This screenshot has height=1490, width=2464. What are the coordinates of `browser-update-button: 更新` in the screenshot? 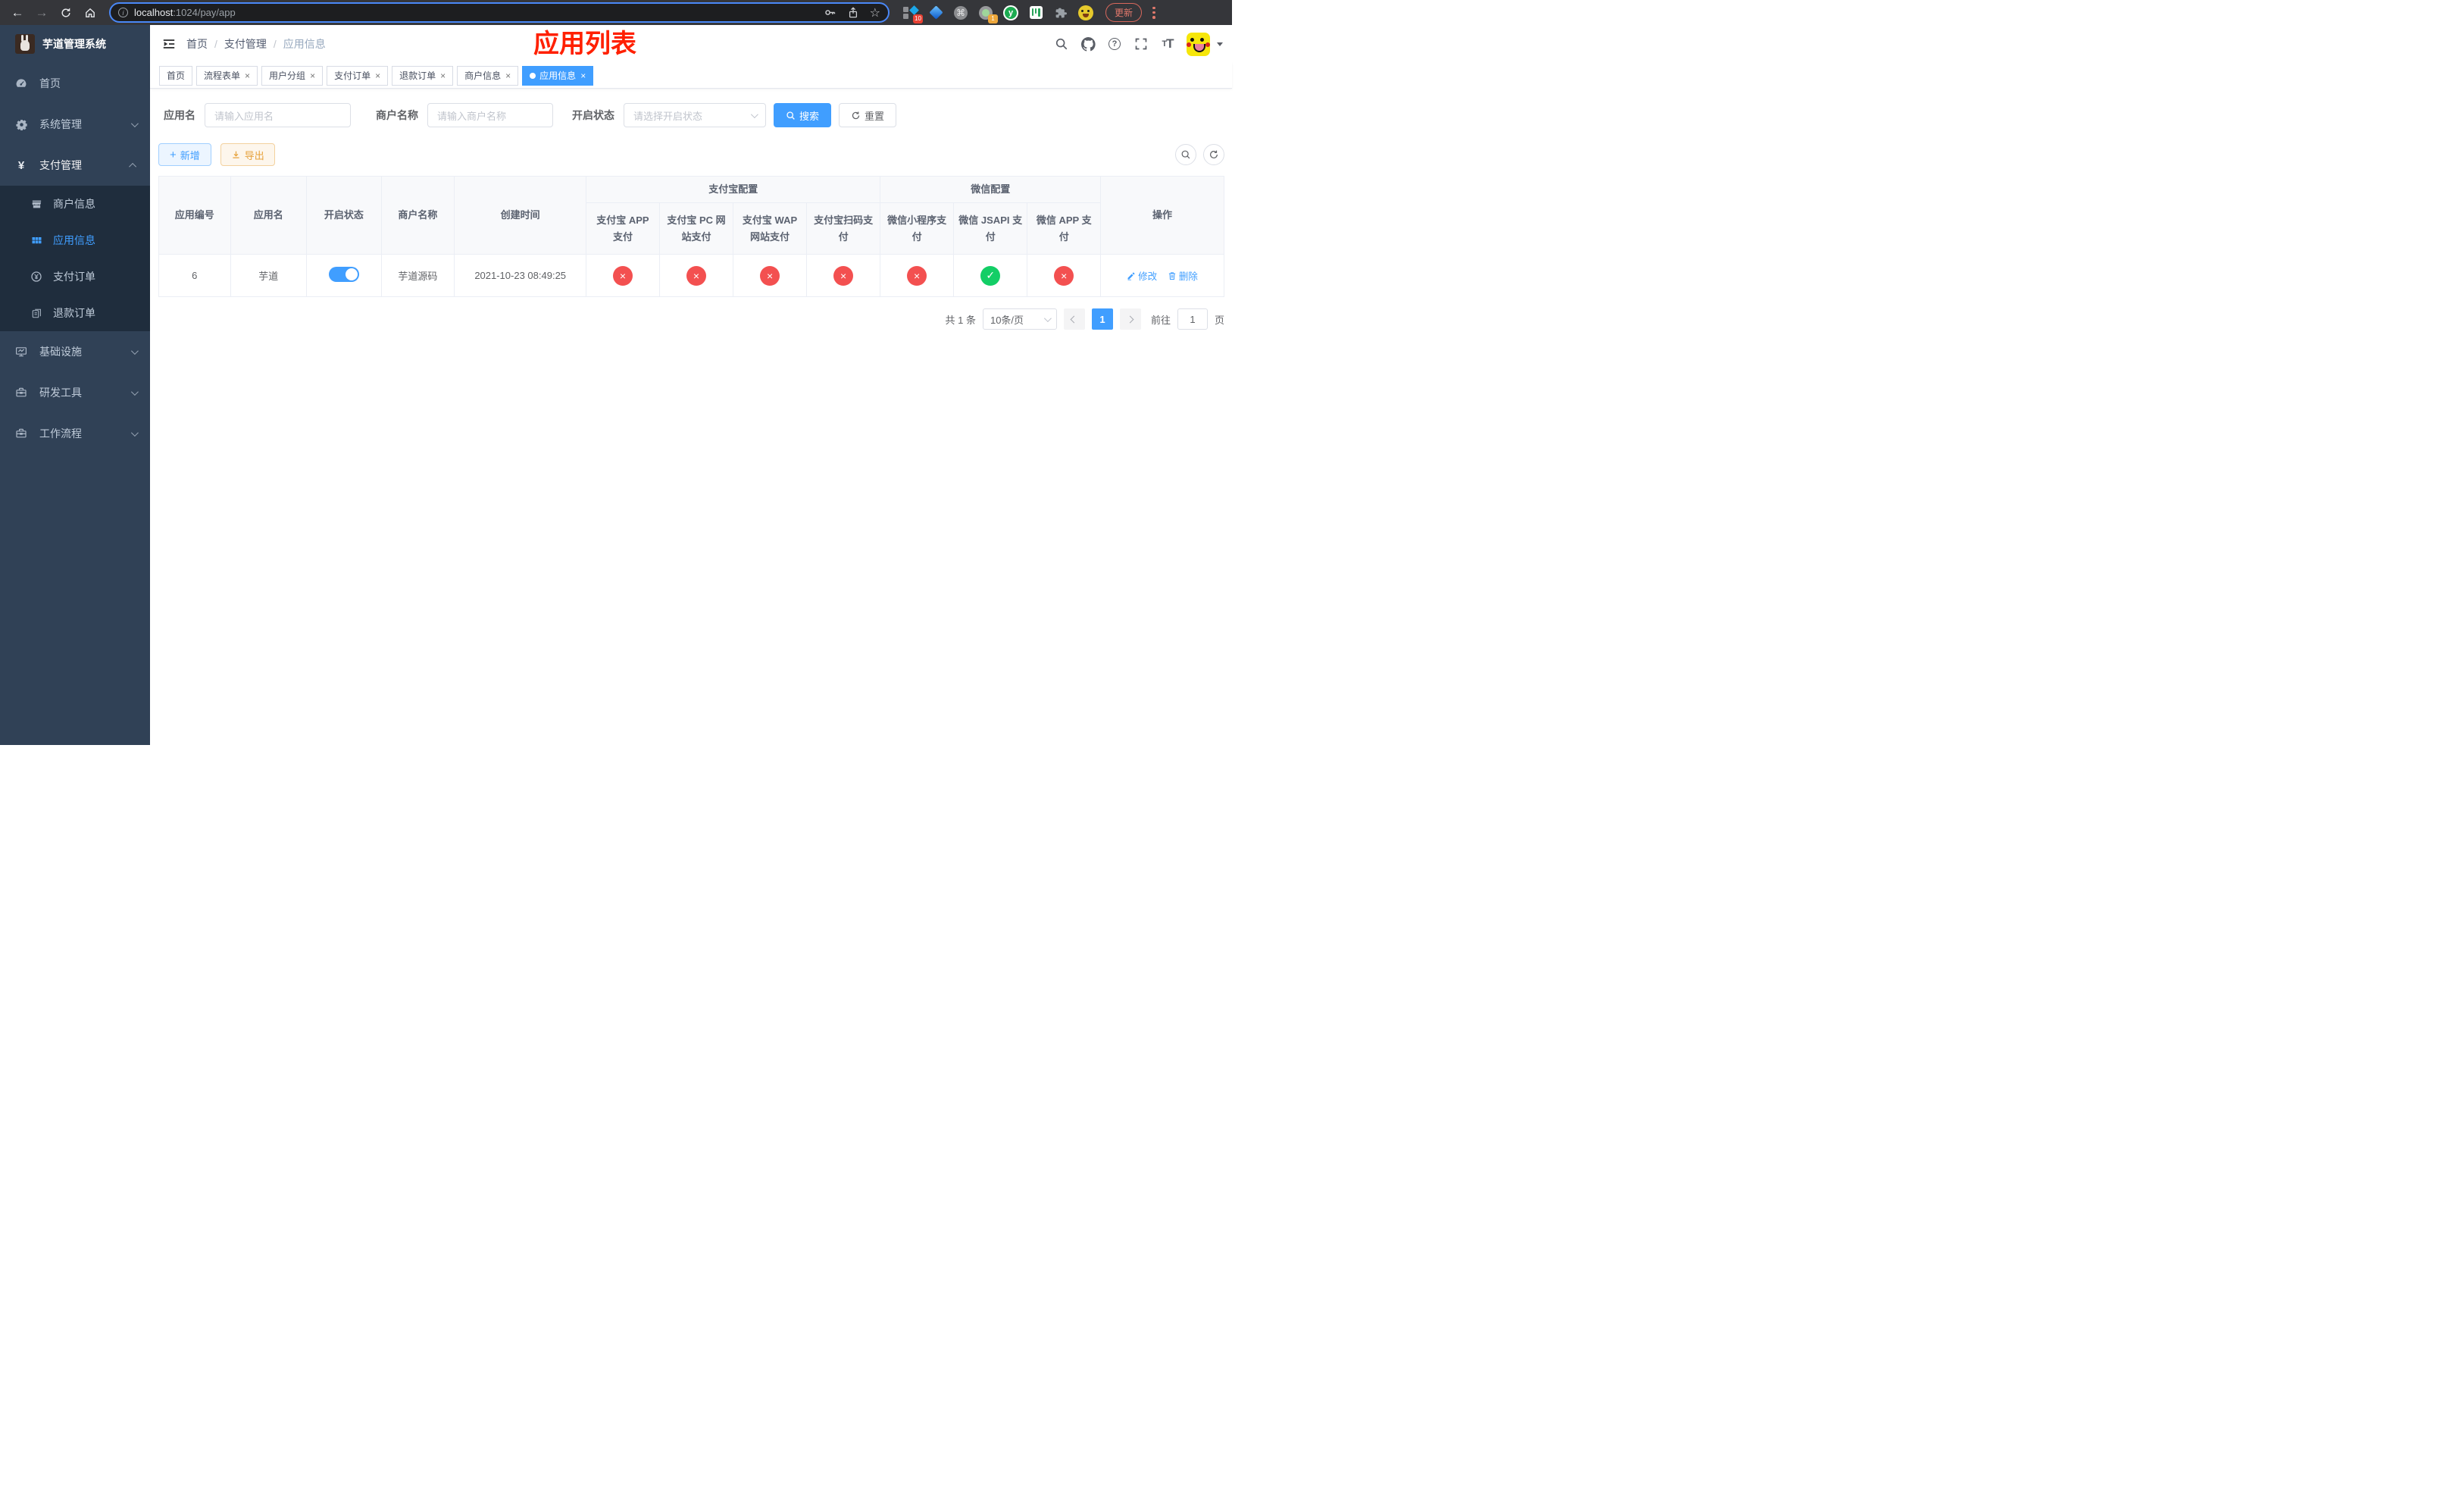 It's located at (1124, 13).